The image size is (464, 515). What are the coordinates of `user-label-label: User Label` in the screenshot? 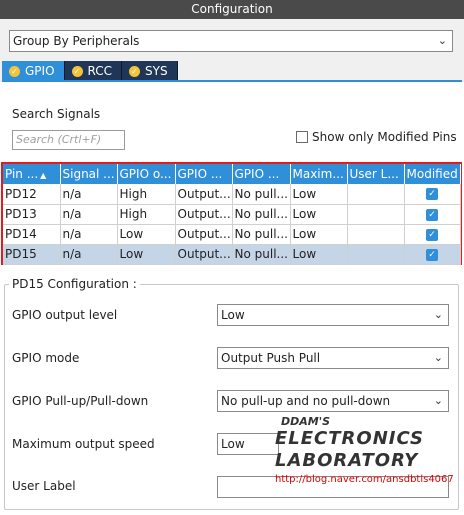 It's located at (44, 486).